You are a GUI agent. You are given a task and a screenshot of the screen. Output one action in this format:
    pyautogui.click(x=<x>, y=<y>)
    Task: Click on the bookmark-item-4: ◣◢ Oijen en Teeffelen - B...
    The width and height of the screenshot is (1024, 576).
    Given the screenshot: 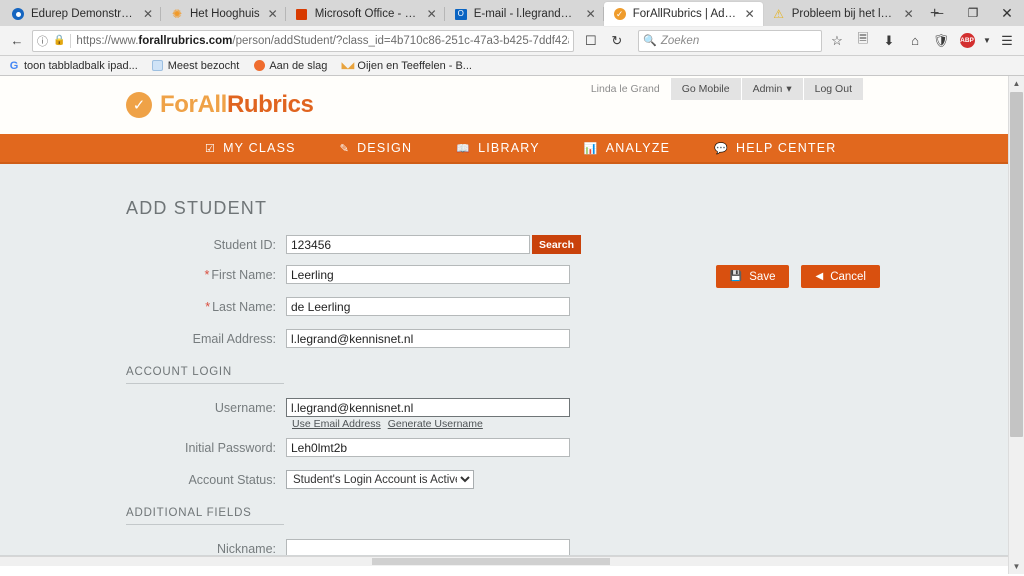 What is the action you would take?
    pyautogui.click(x=406, y=66)
    